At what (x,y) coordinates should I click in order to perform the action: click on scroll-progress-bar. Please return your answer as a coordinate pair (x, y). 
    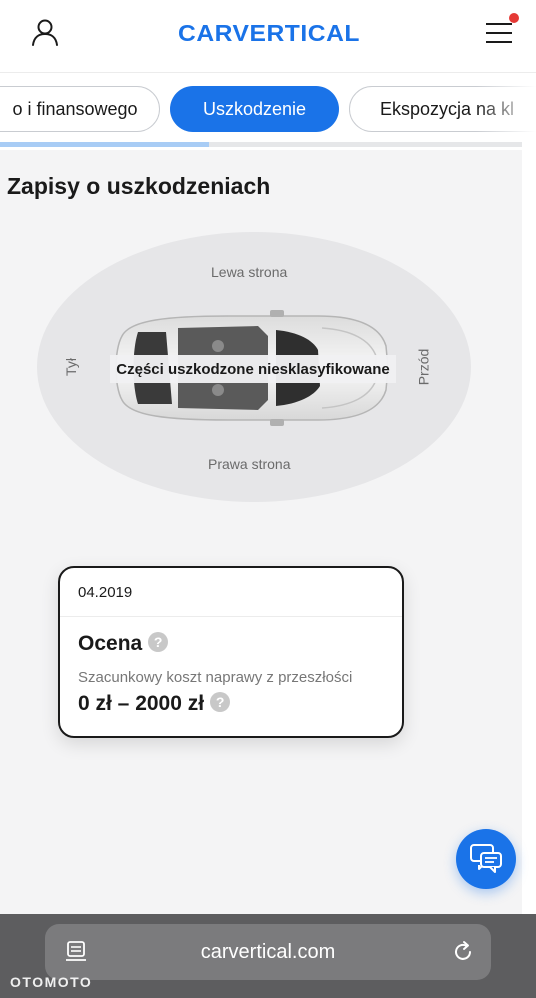
    Looking at the image, I should click on (261, 144).